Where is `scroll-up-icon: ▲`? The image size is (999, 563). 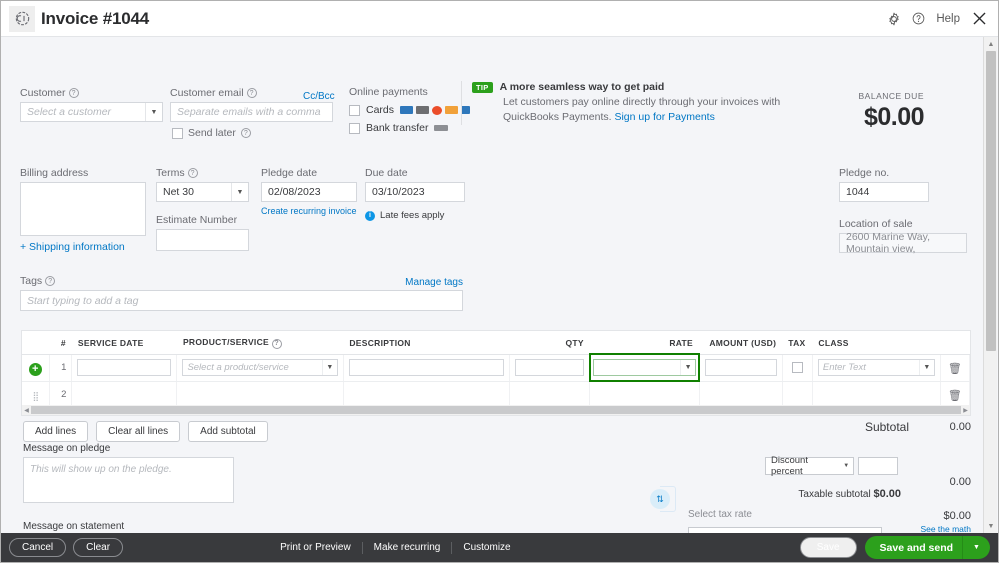
scroll-up-icon: ▲ is located at coordinates (991, 44).